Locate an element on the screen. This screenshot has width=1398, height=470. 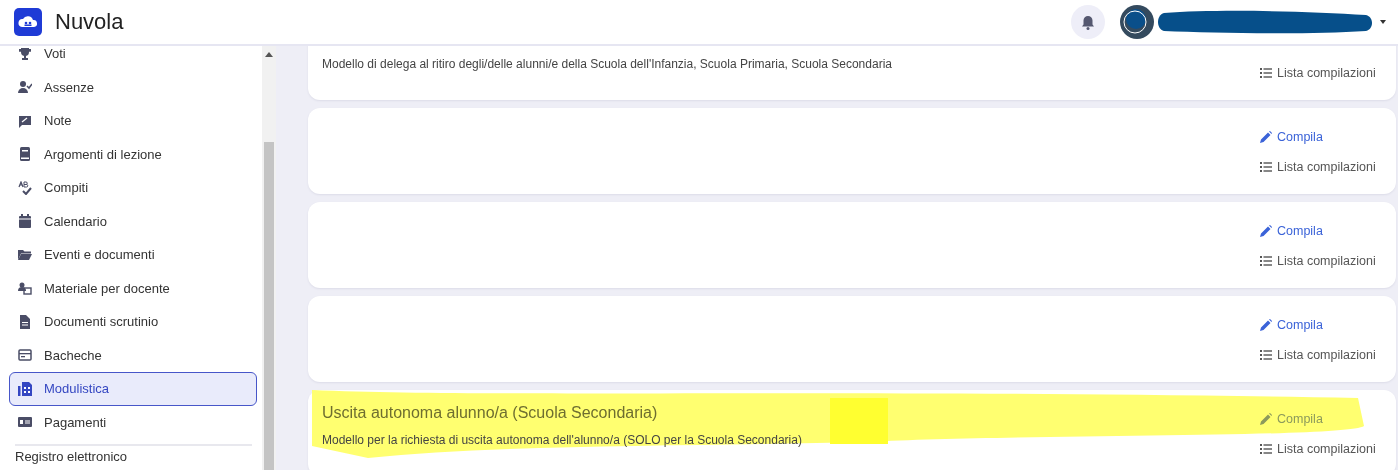
caret-icon is located at coordinates (1383, 22).